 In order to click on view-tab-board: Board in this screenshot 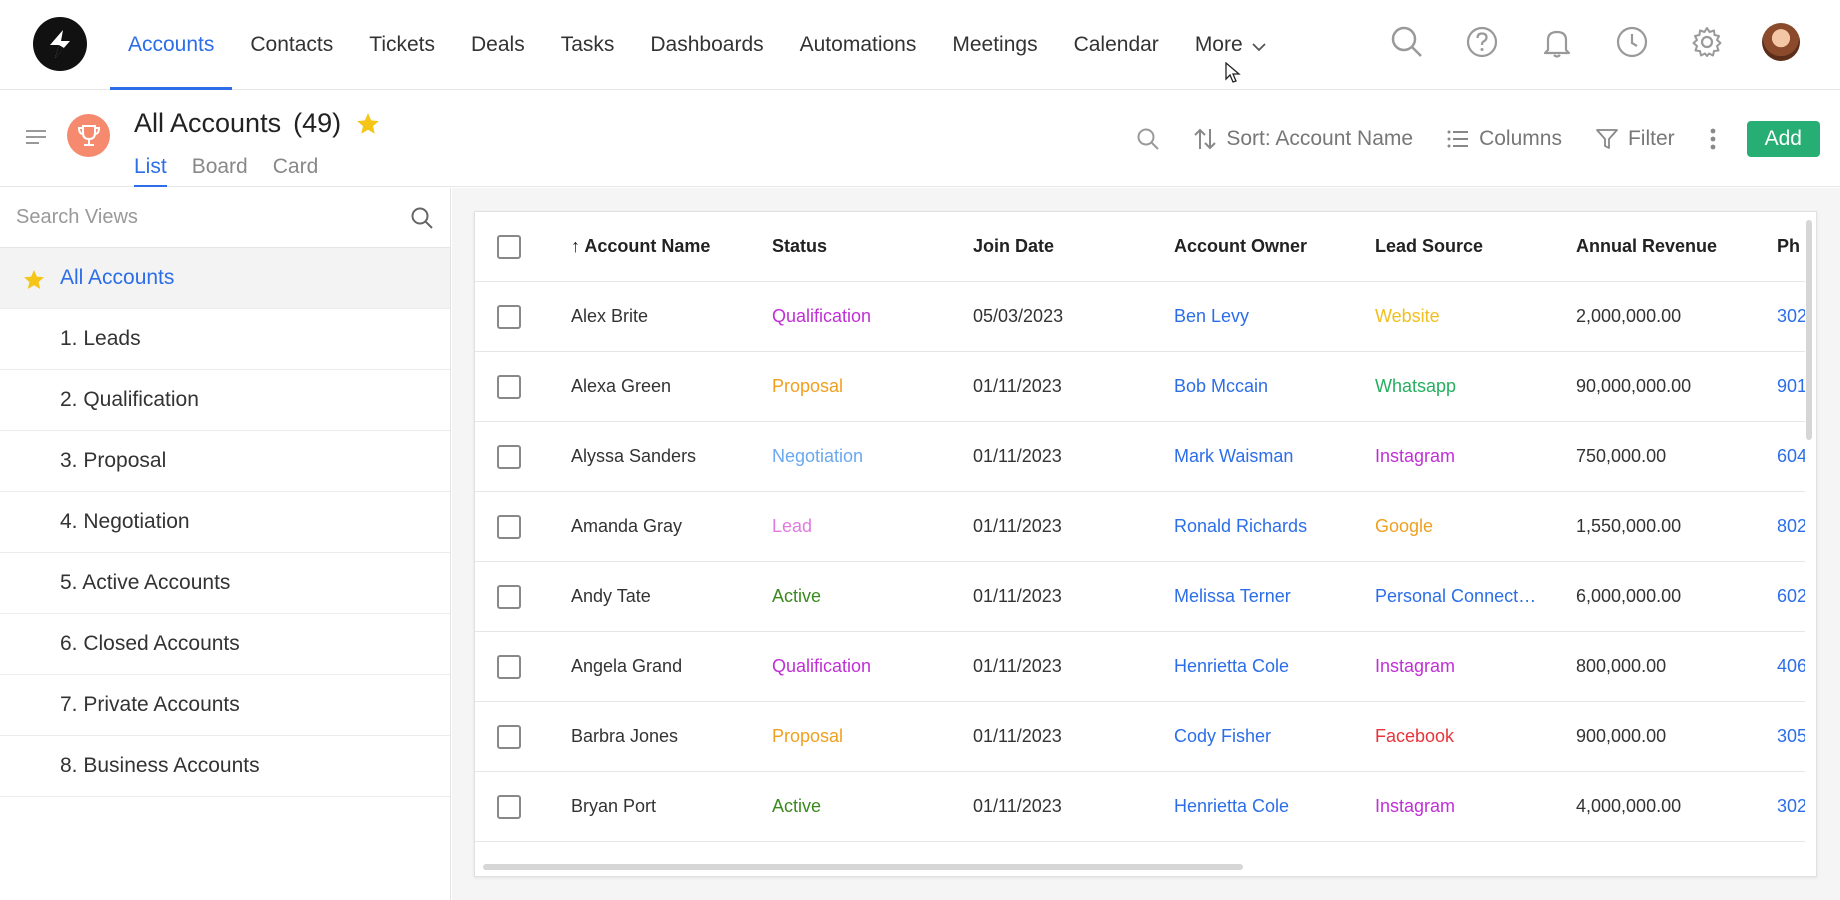, I will do `click(220, 171)`.